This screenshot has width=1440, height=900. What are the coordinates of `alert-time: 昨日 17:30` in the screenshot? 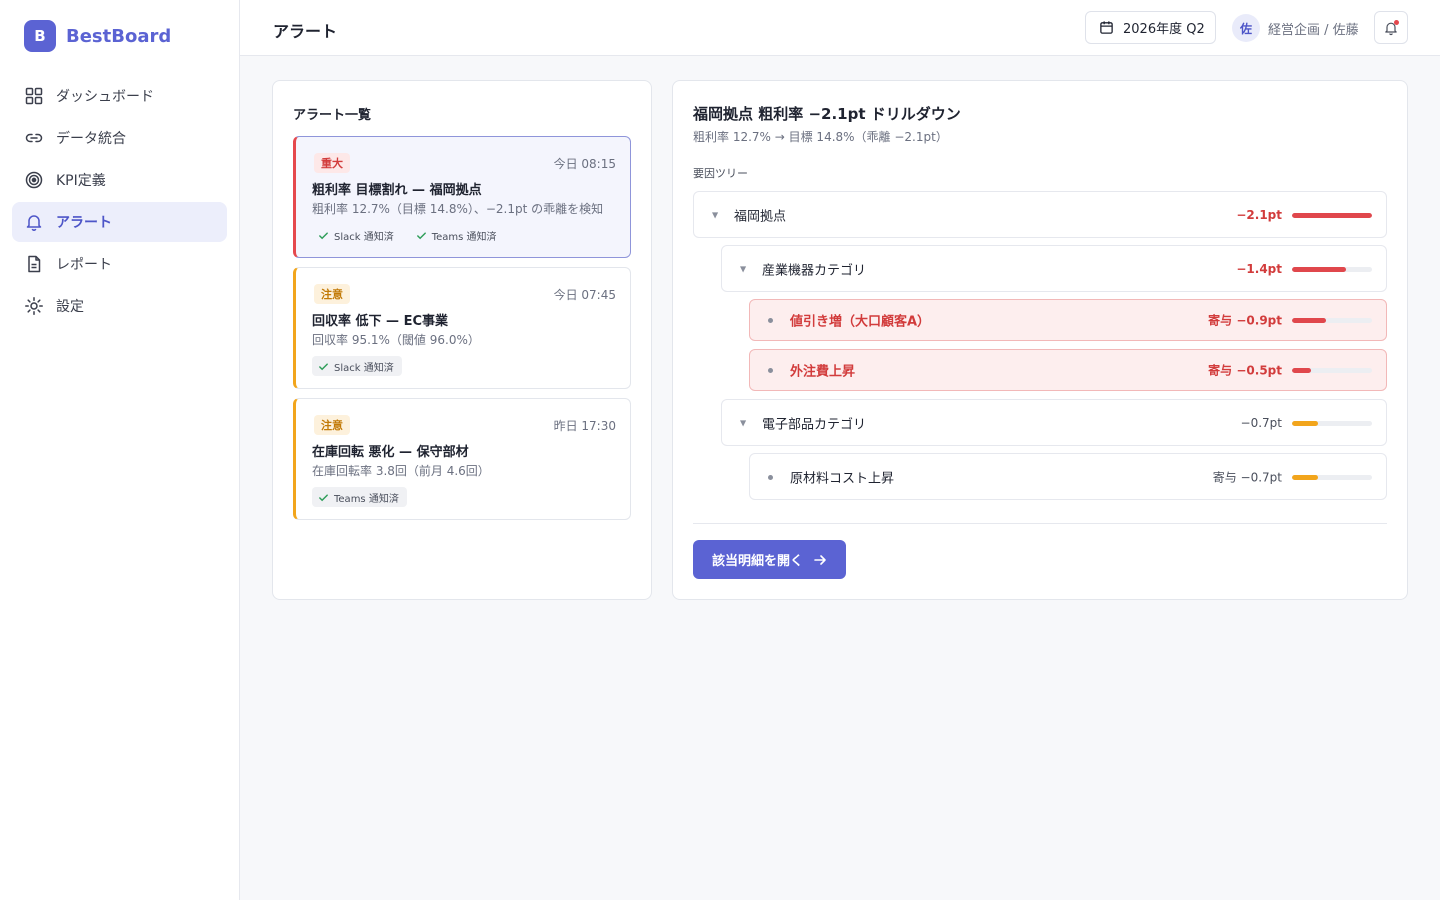 It's located at (584, 426).